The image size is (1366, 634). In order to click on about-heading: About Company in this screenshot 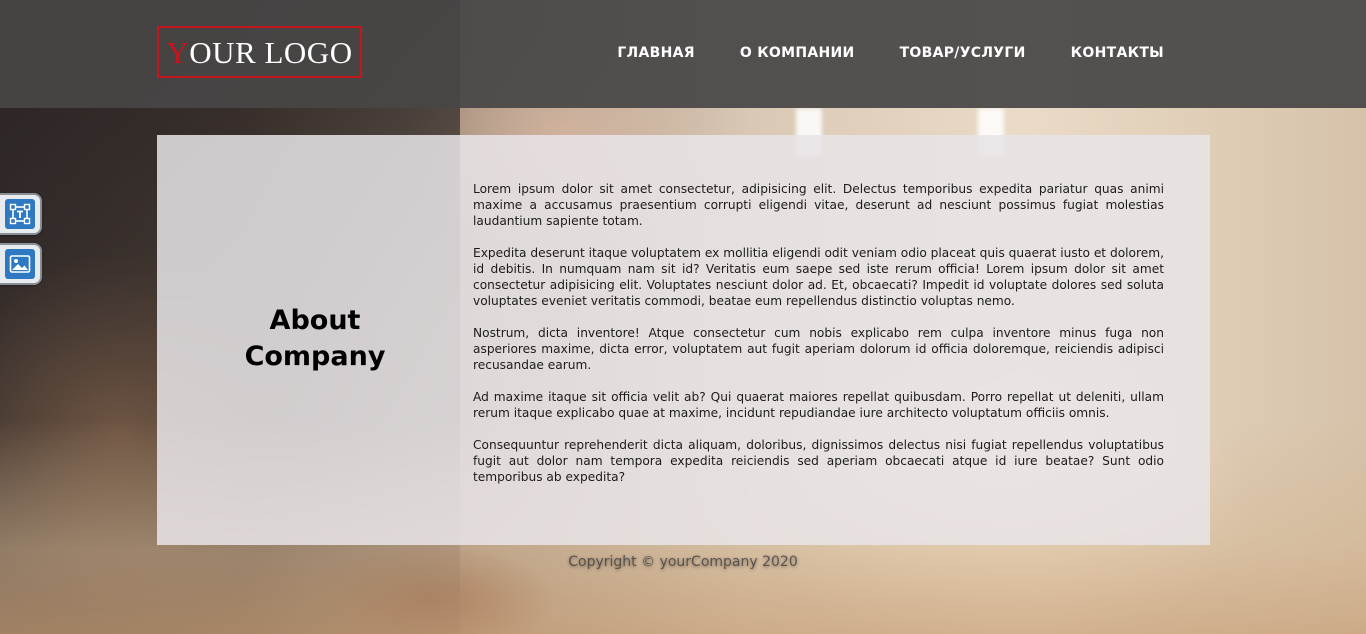, I will do `click(315, 339)`.